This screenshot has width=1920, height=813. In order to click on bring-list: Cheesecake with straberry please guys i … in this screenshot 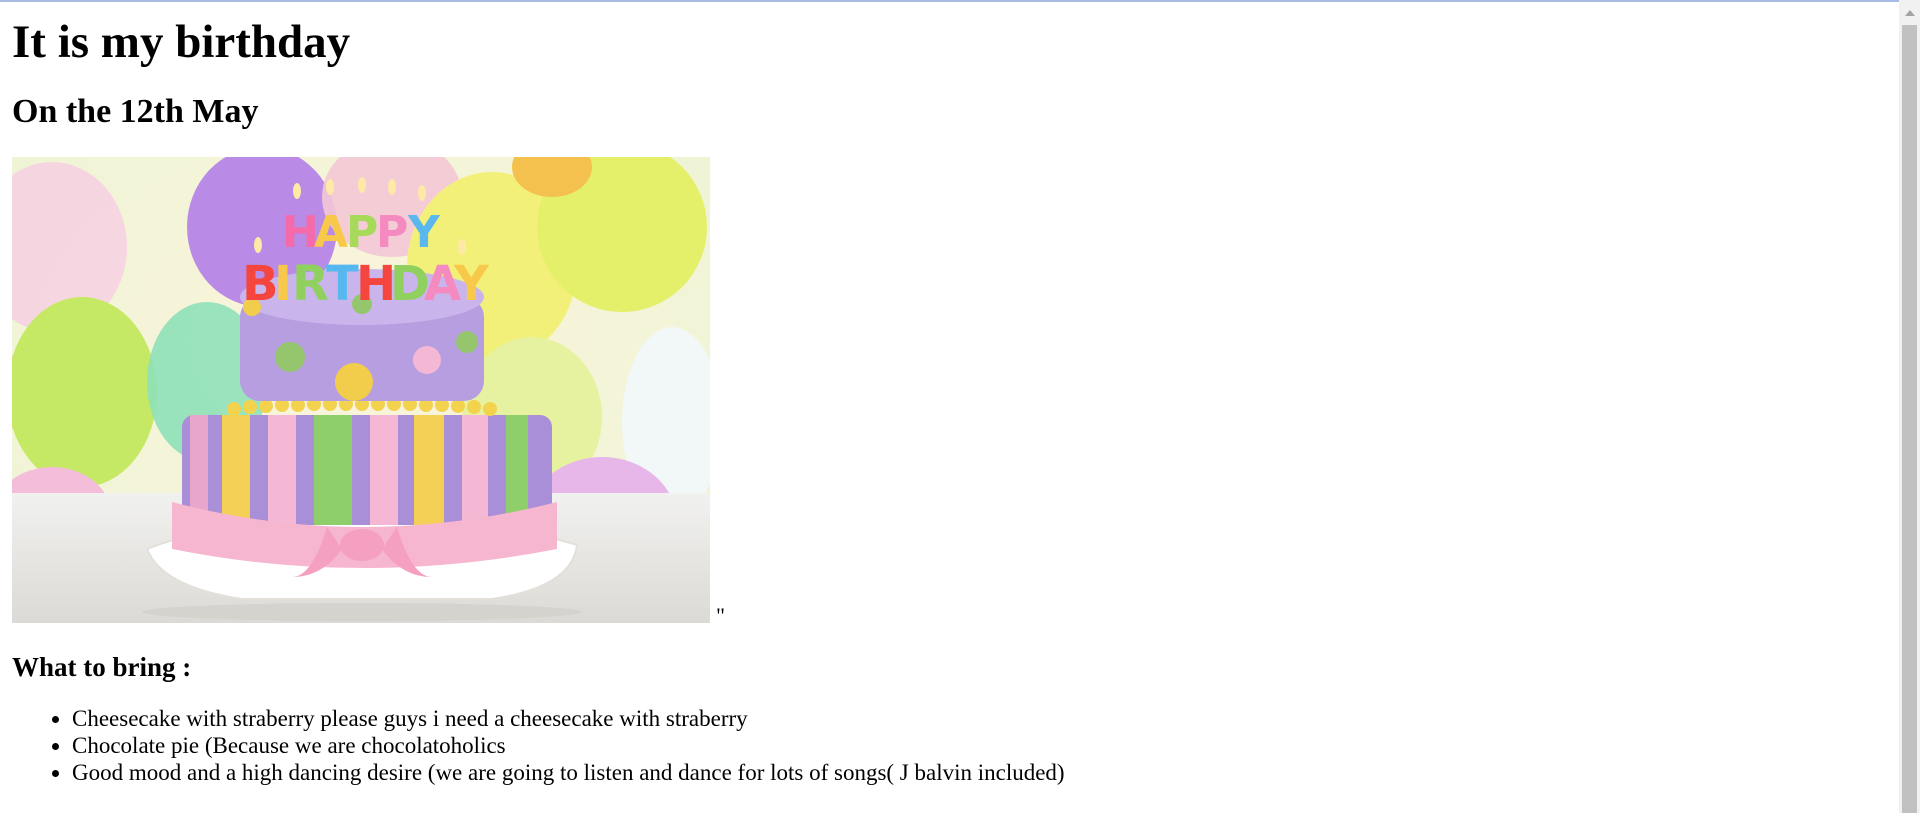, I will do `click(952, 745)`.